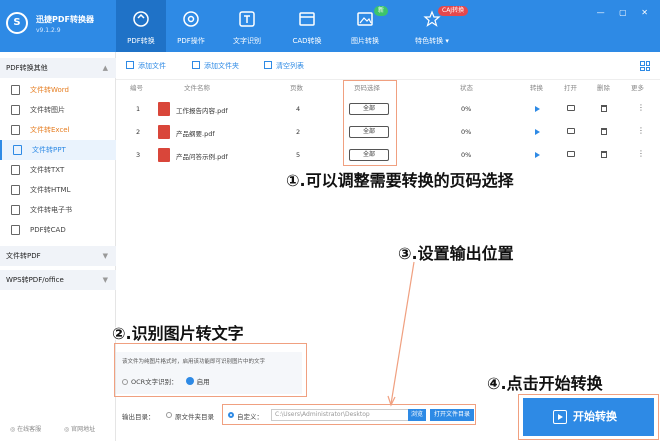 The width and height of the screenshot is (660, 441). I want to click on annotation-ocr: ②.识别图片转文字, so click(178, 333).